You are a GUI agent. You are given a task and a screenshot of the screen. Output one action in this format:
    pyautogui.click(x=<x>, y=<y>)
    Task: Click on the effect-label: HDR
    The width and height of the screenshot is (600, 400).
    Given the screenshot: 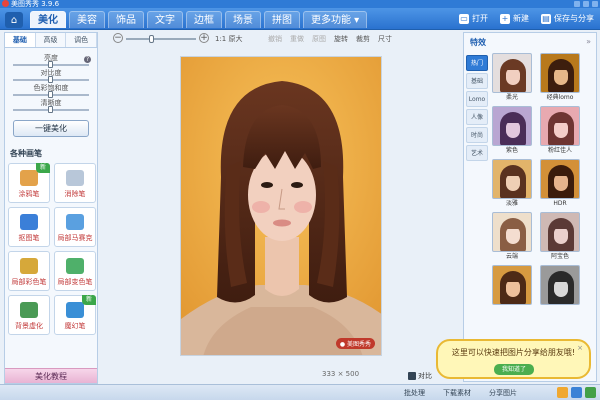 What is the action you would take?
    pyautogui.click(x=560, y=203)
    